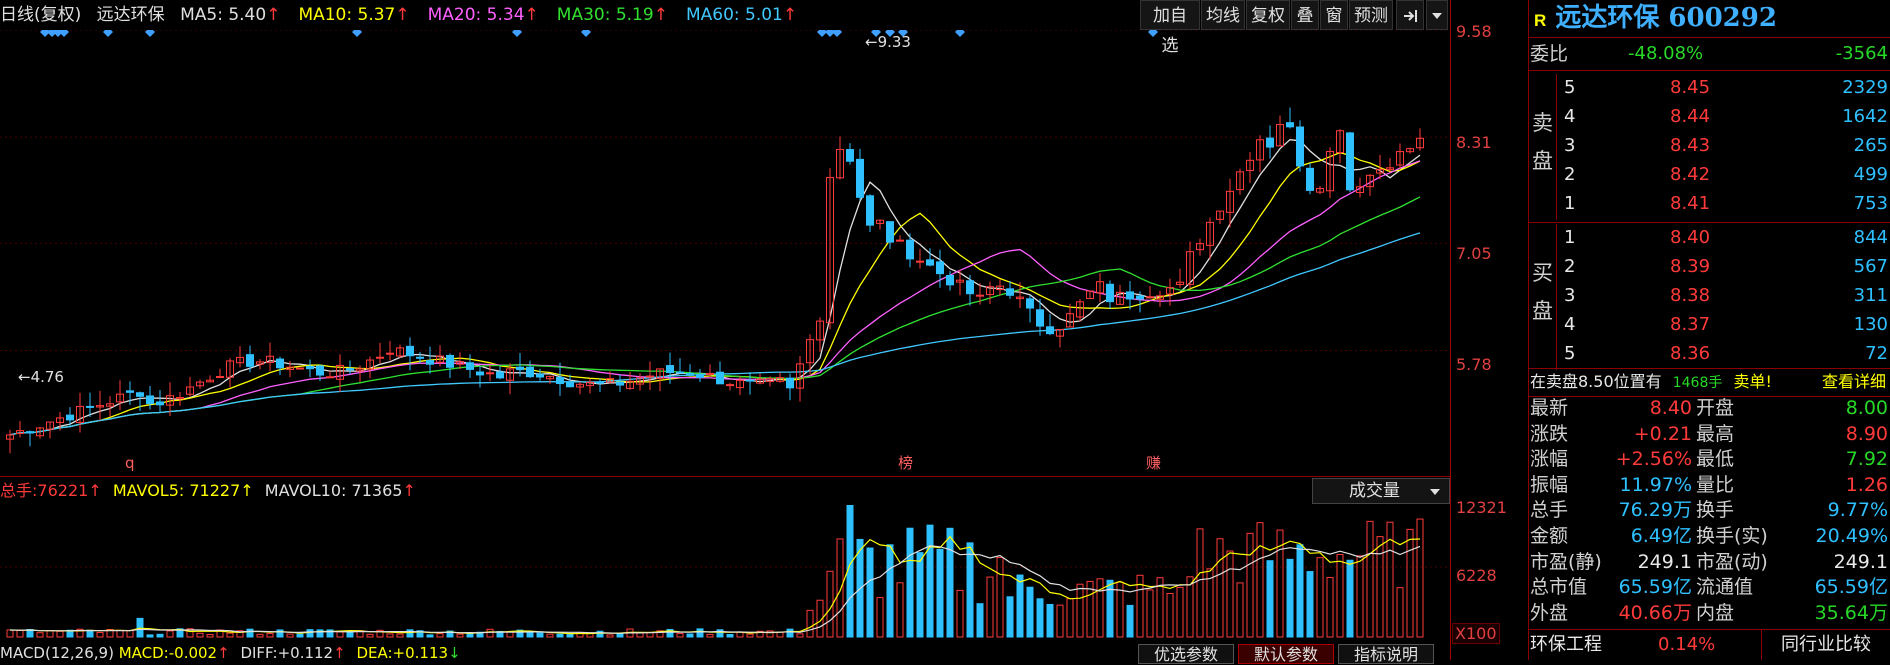  What do you see at coordinates (1566, 561) in the screenshot?
I see `stat-label: 市盈(静)` at bounding box center [1566, 561].